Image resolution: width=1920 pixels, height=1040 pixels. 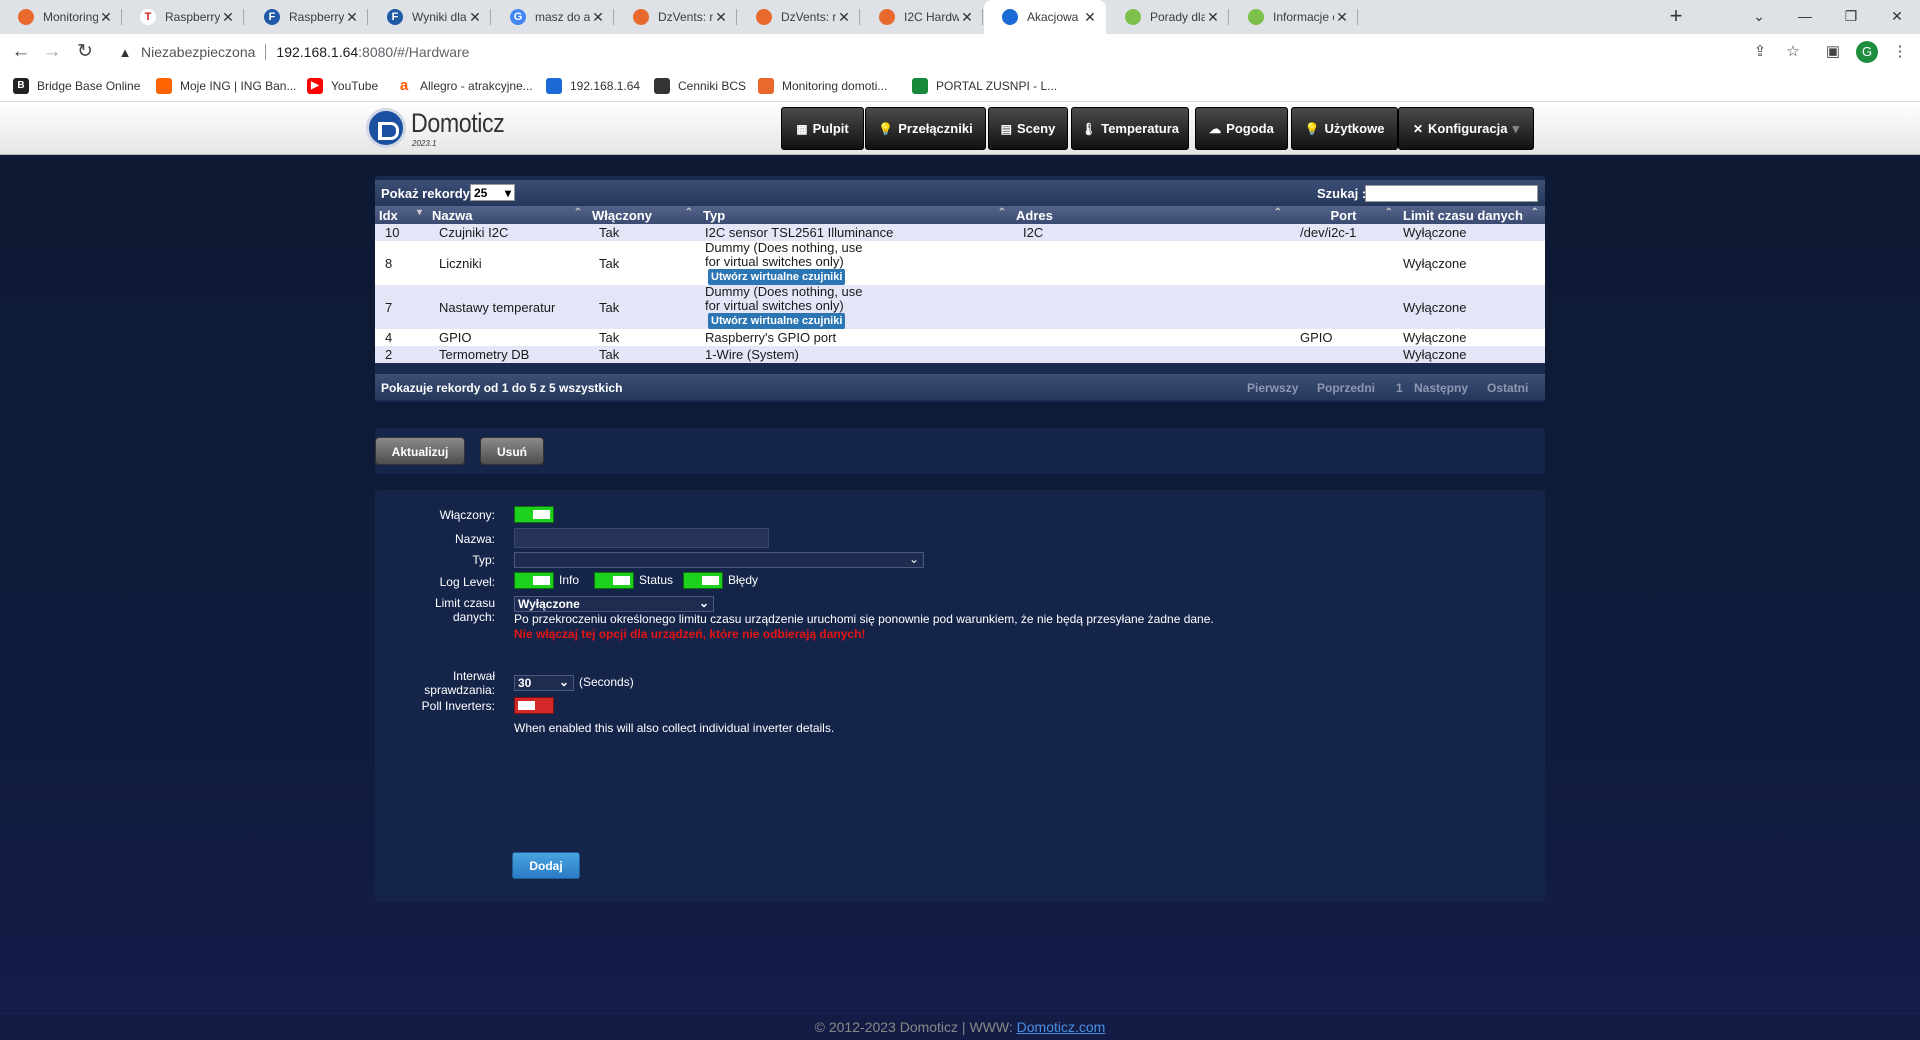 What do you see at coordinates (1867, 52) in the screenshot?
I see `profile-avatar: G` at bounding box center [1867, 52].